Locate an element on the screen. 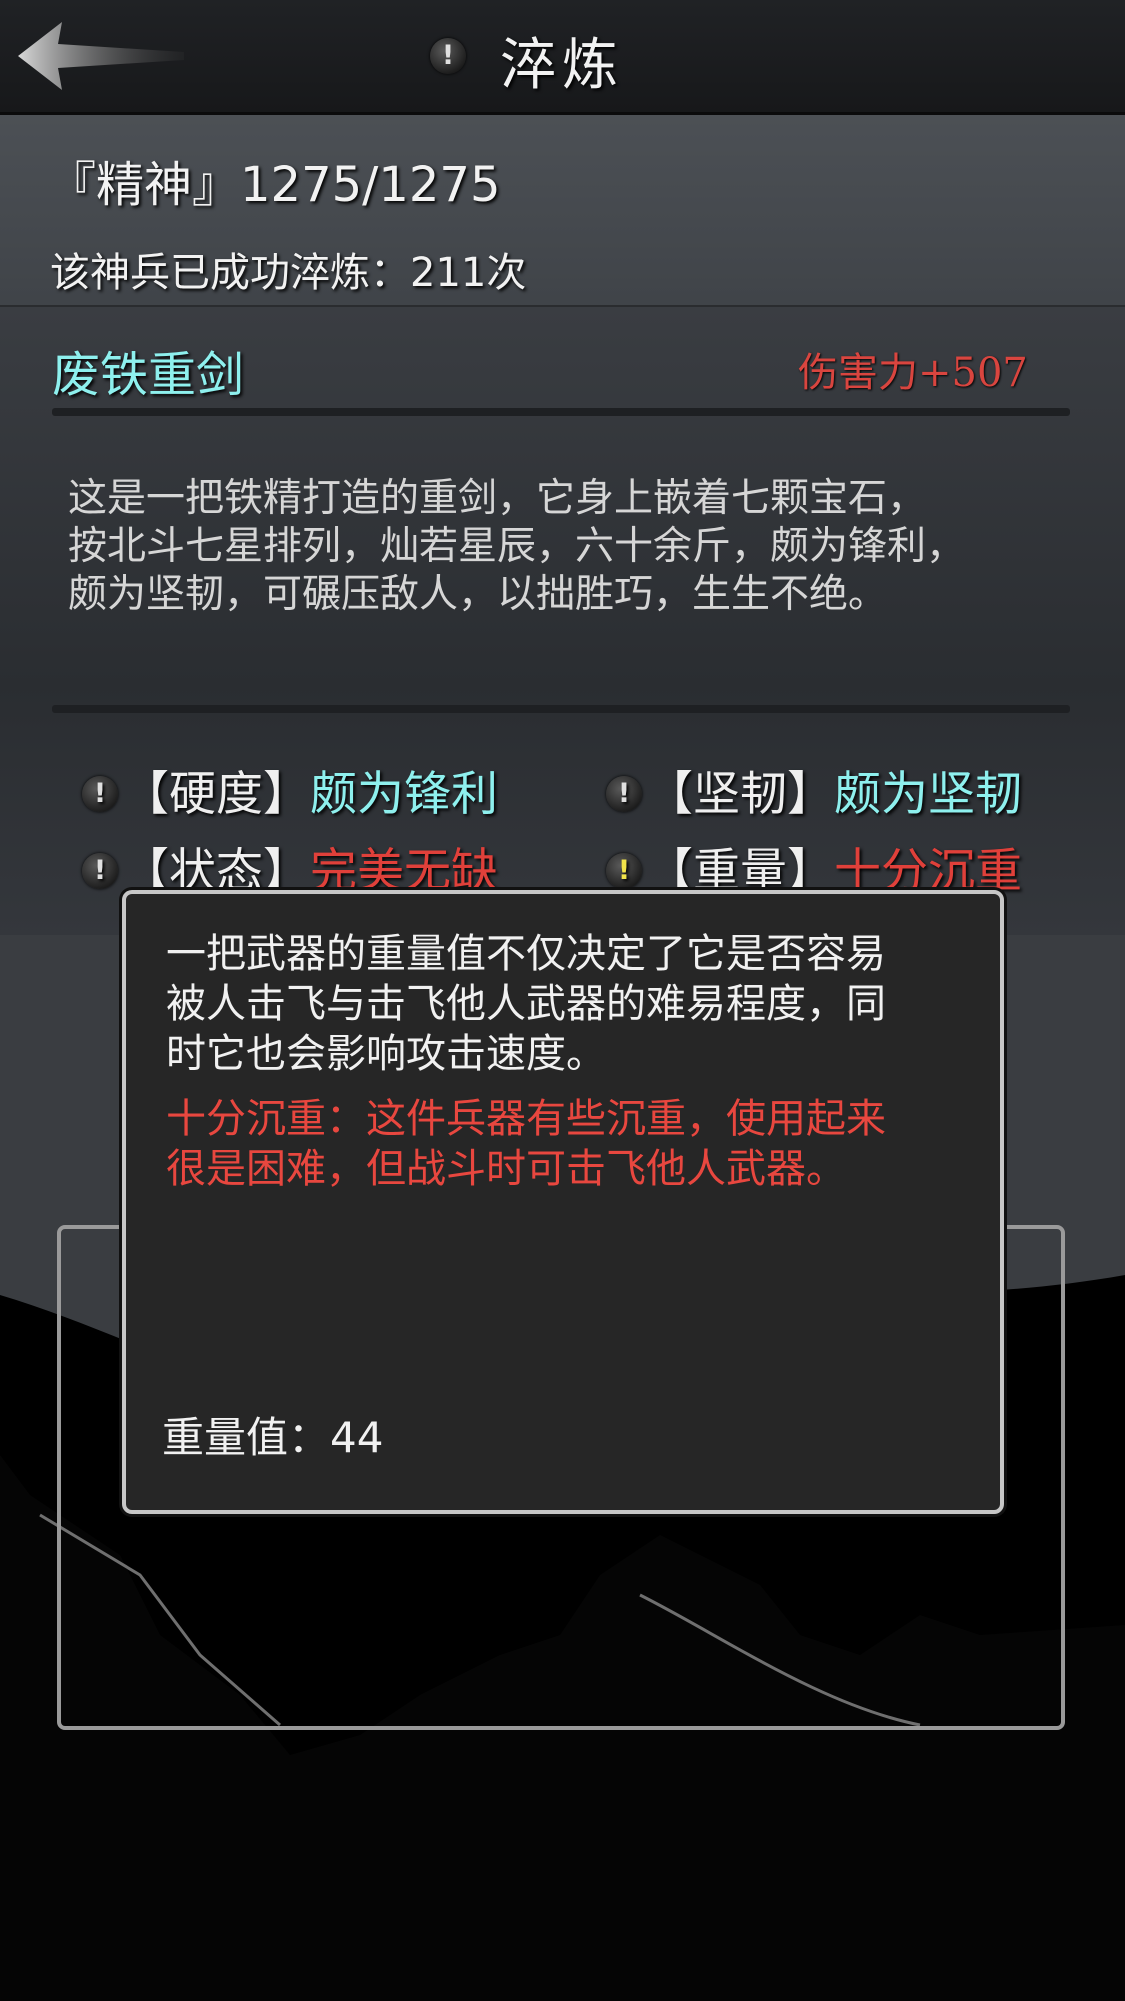 This screenshot has height=2001, width=1125. page-title: 淬炼 is located at coordinates (562, 65).